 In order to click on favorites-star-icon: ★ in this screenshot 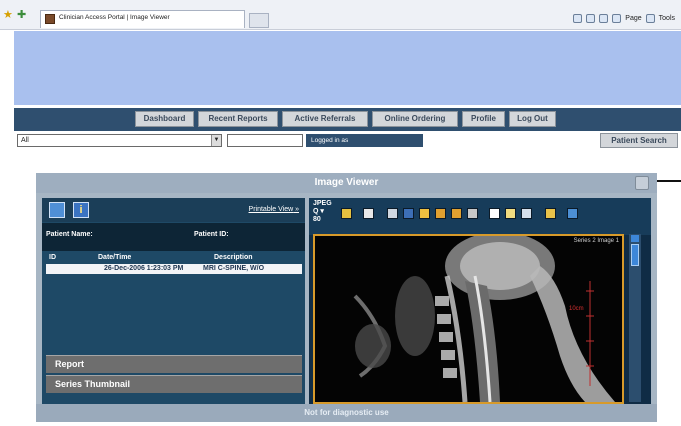, I will do `click(8, 14)`.